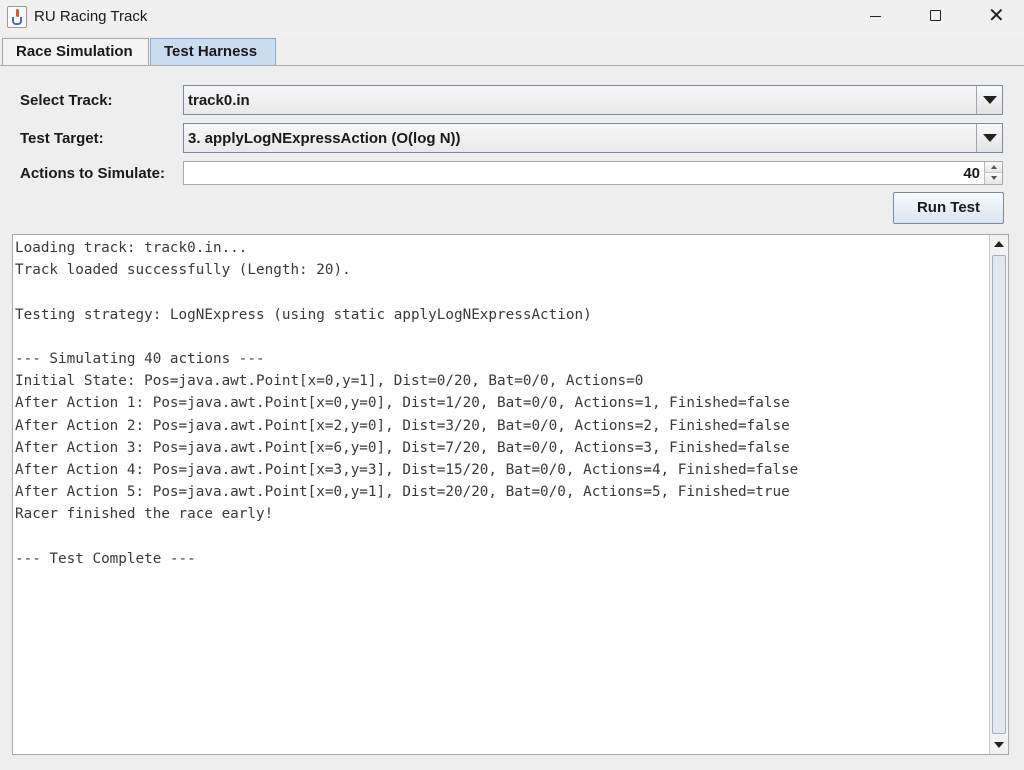 The width and height of the screenshot is (1024, 770). I want to click on close-icon: ✕, so click(996, 15).